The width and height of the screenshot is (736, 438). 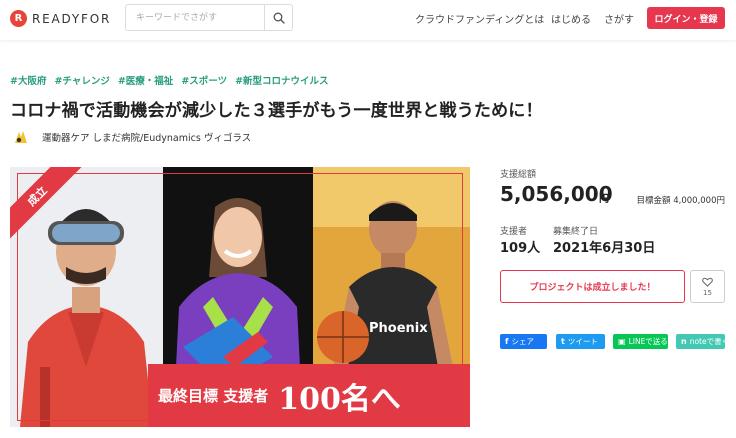 What do you see at coordinates (523, 341) in the screenshot?
I see `facebook-share-button: f シェア` at bounding box center [523, 341].